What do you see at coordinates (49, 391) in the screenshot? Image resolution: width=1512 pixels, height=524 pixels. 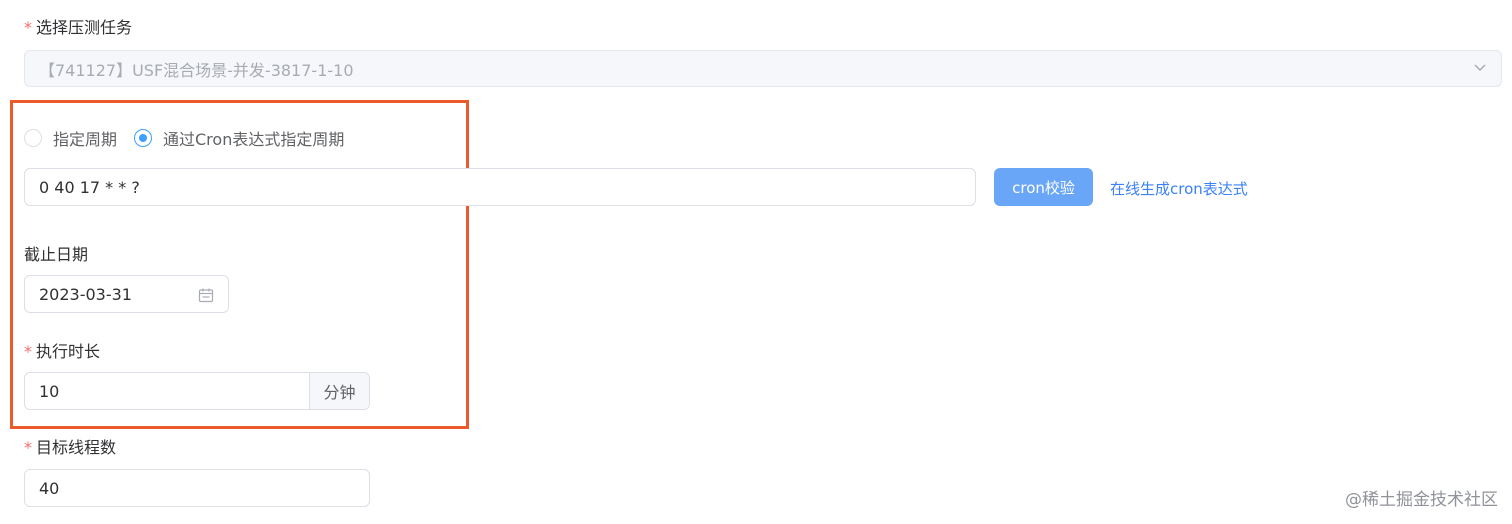 I see `duration-value: 10` at bounding box center [49, 391].